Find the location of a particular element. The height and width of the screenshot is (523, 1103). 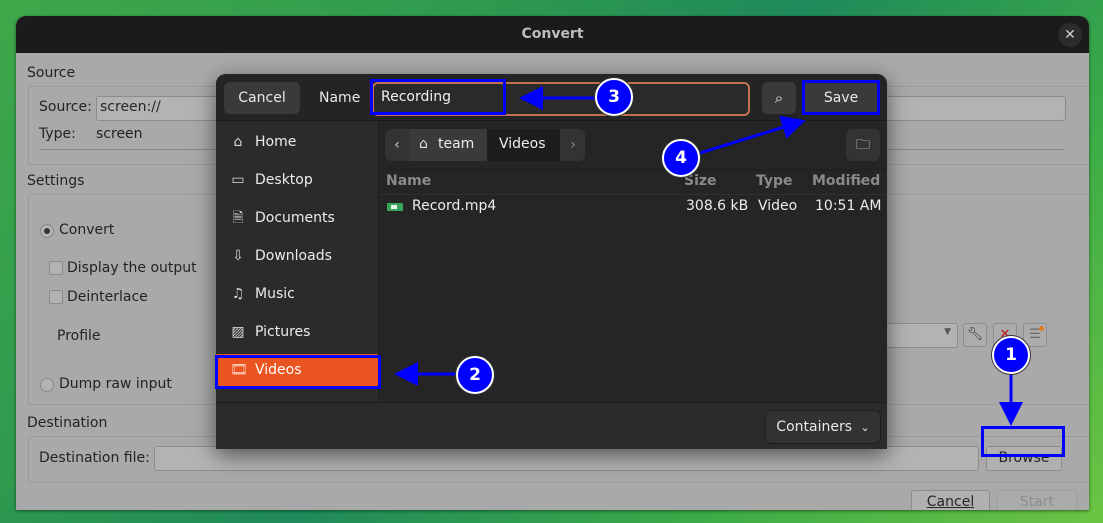

annotation-badge-3: 3 is located at coordinates (614, 97).